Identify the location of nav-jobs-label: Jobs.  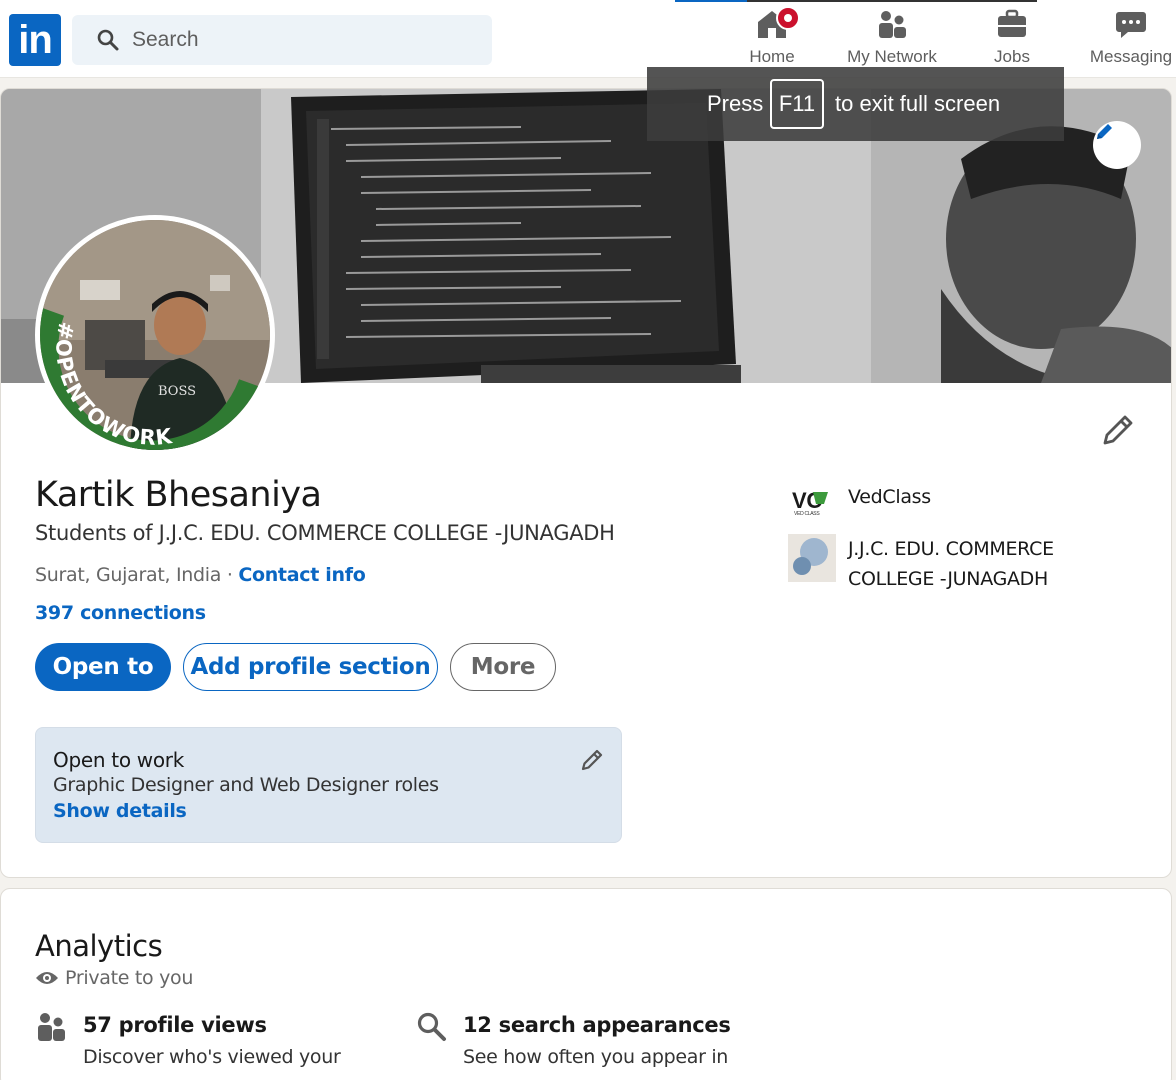
(1012, 56).